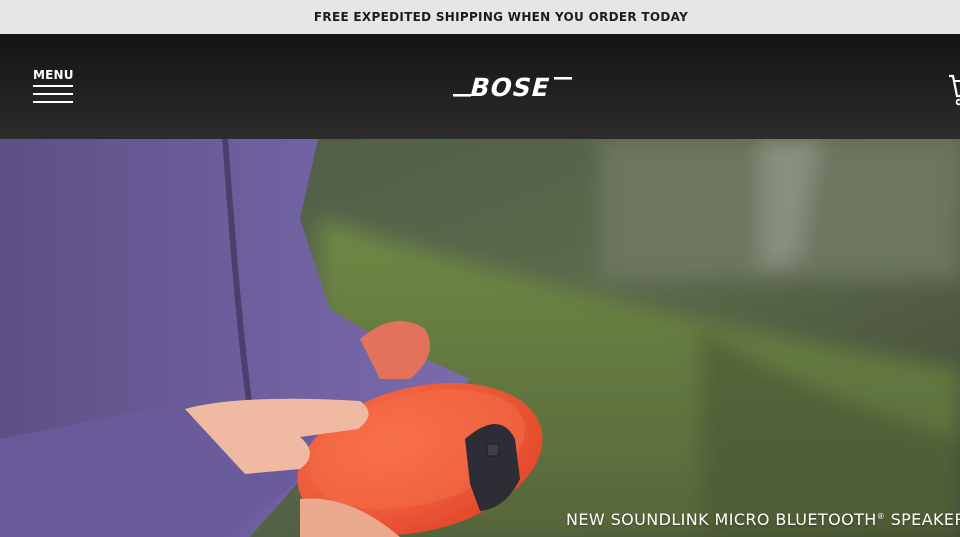  I want to click on cart-icon, so click(953, 90).